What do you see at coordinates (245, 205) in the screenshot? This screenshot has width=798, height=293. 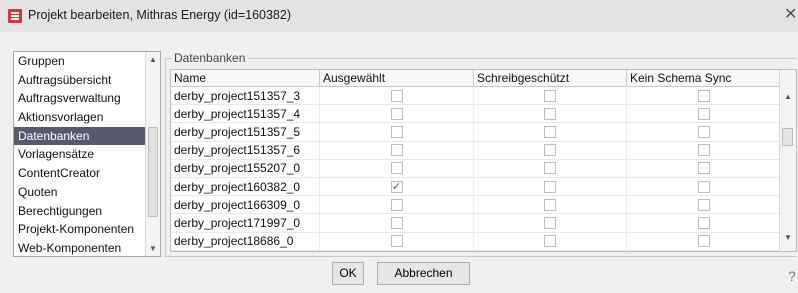 I see `database-name-cell: derby_project166309_0` at bounding box center [245, 205].